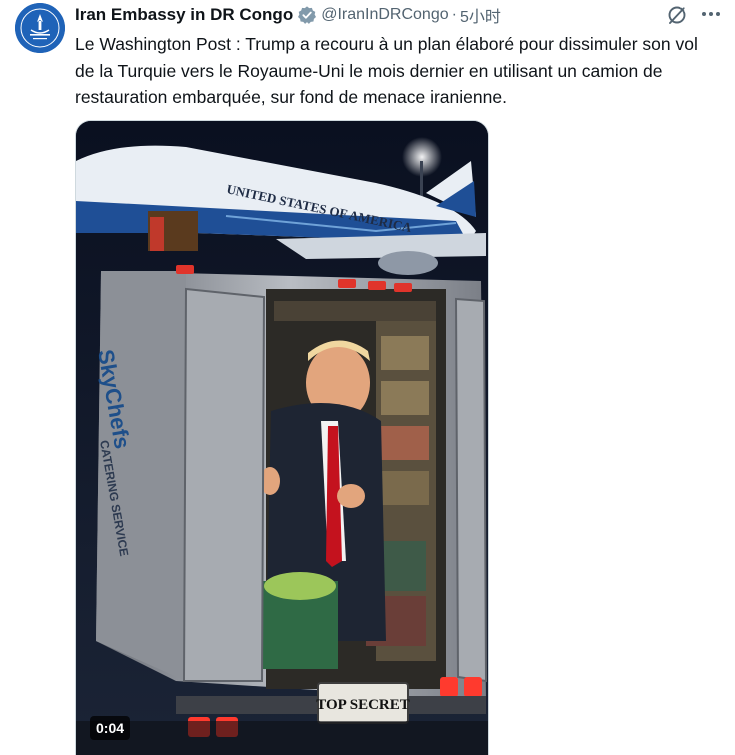 This screenshot has height=755, width=735. What do you see at coordinates (677, 15) in the screenshot?
I see `grok-icon` at bounding box center [677, 15].